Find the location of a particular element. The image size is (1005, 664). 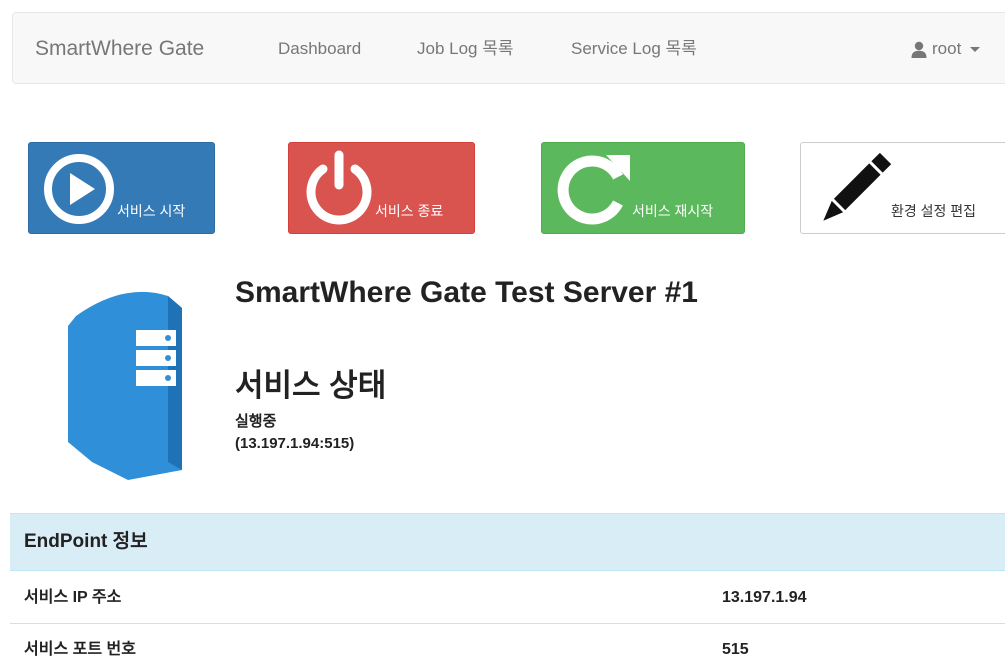

refresh-icon is located at coordinates (593, 190).